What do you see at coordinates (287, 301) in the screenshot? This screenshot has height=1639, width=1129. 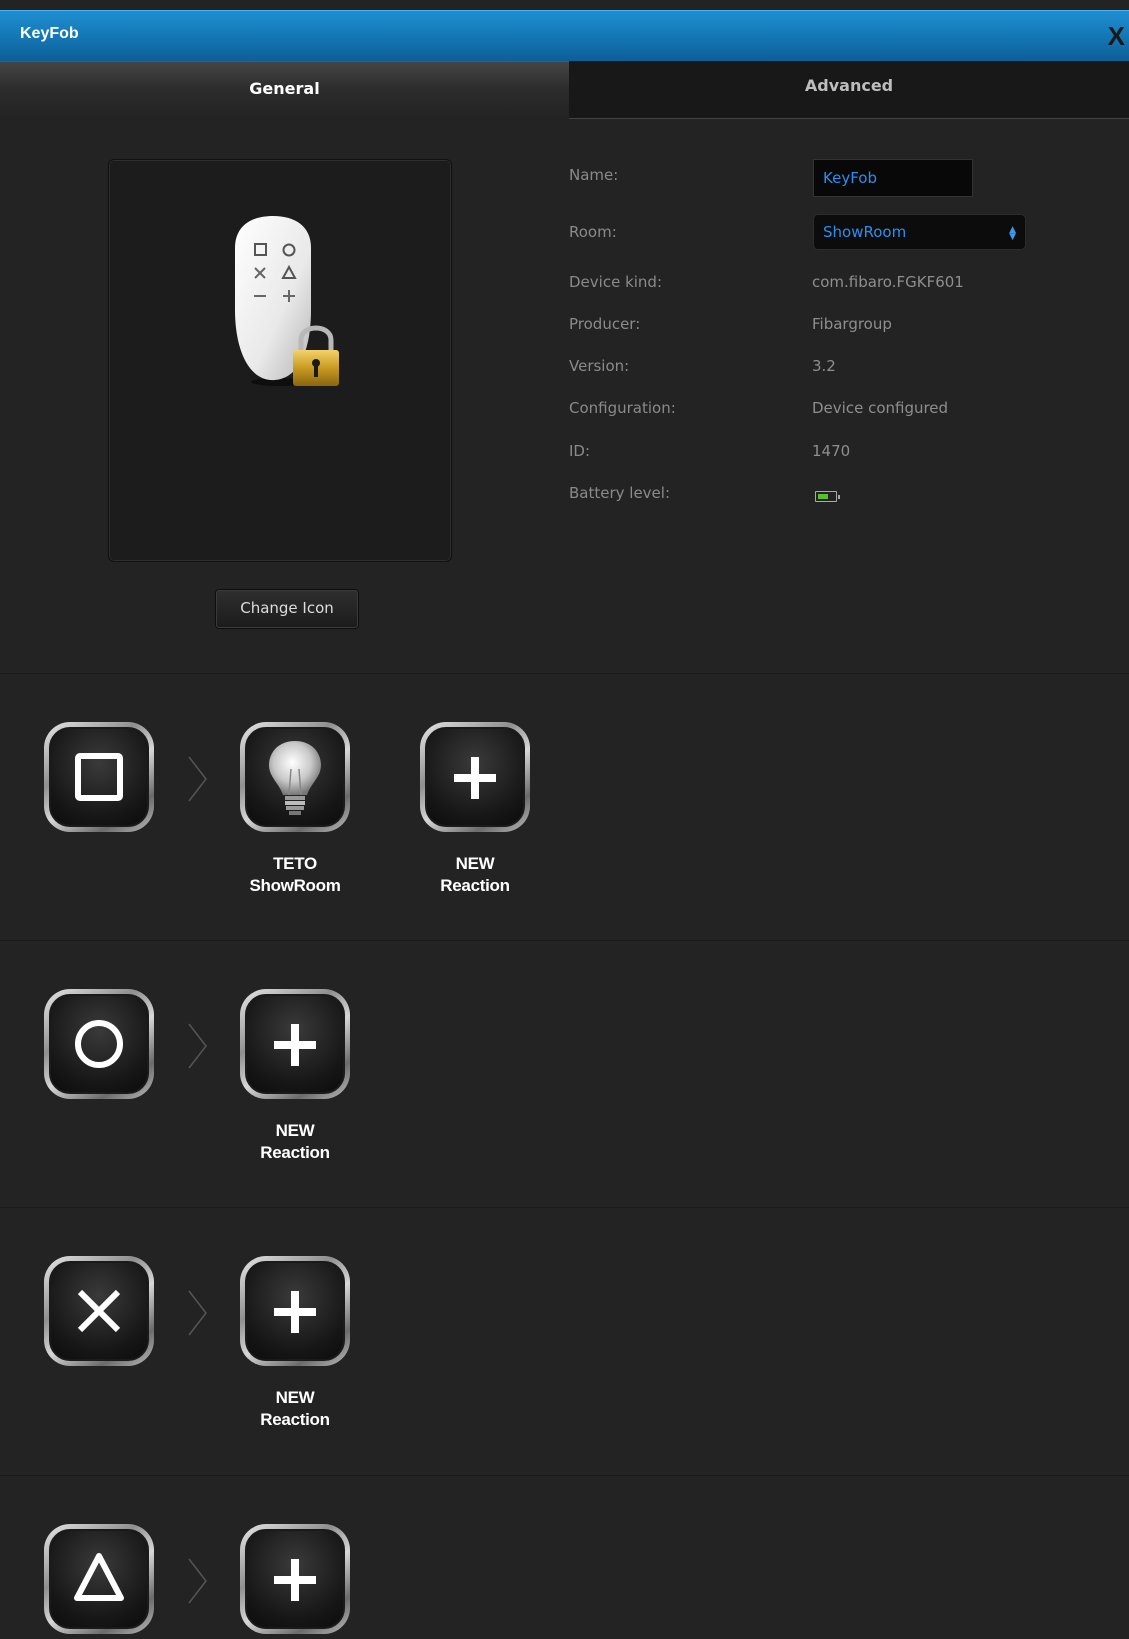 I see `keyfob-device-icon` at bounding box center [287, 301].